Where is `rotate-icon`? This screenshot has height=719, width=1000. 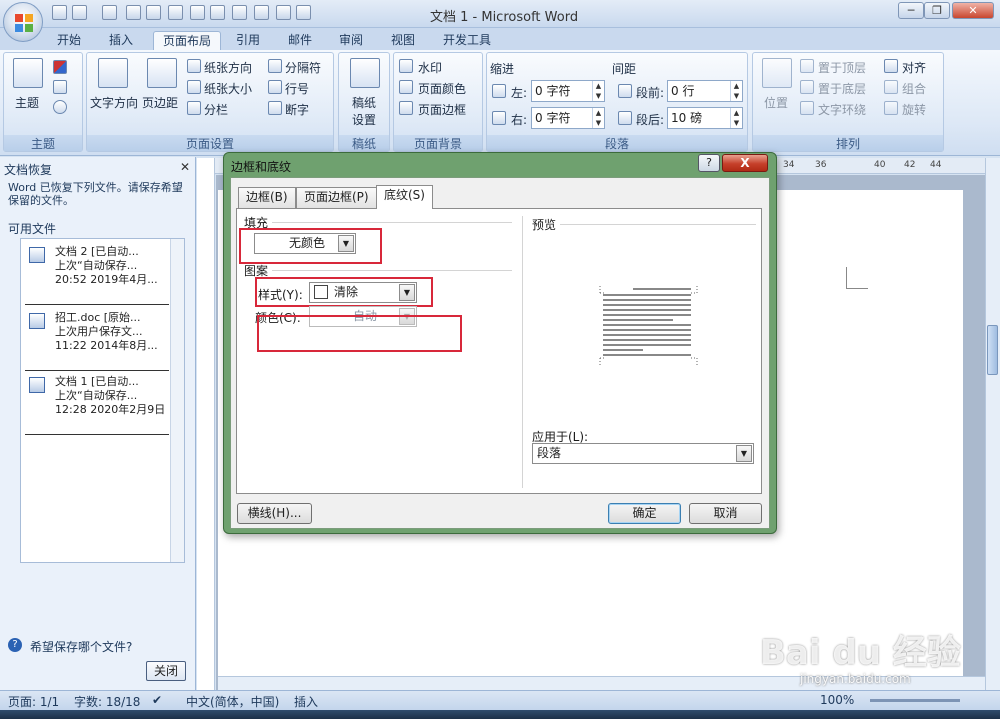
rotate-icon is located at coordinates (891, 108).